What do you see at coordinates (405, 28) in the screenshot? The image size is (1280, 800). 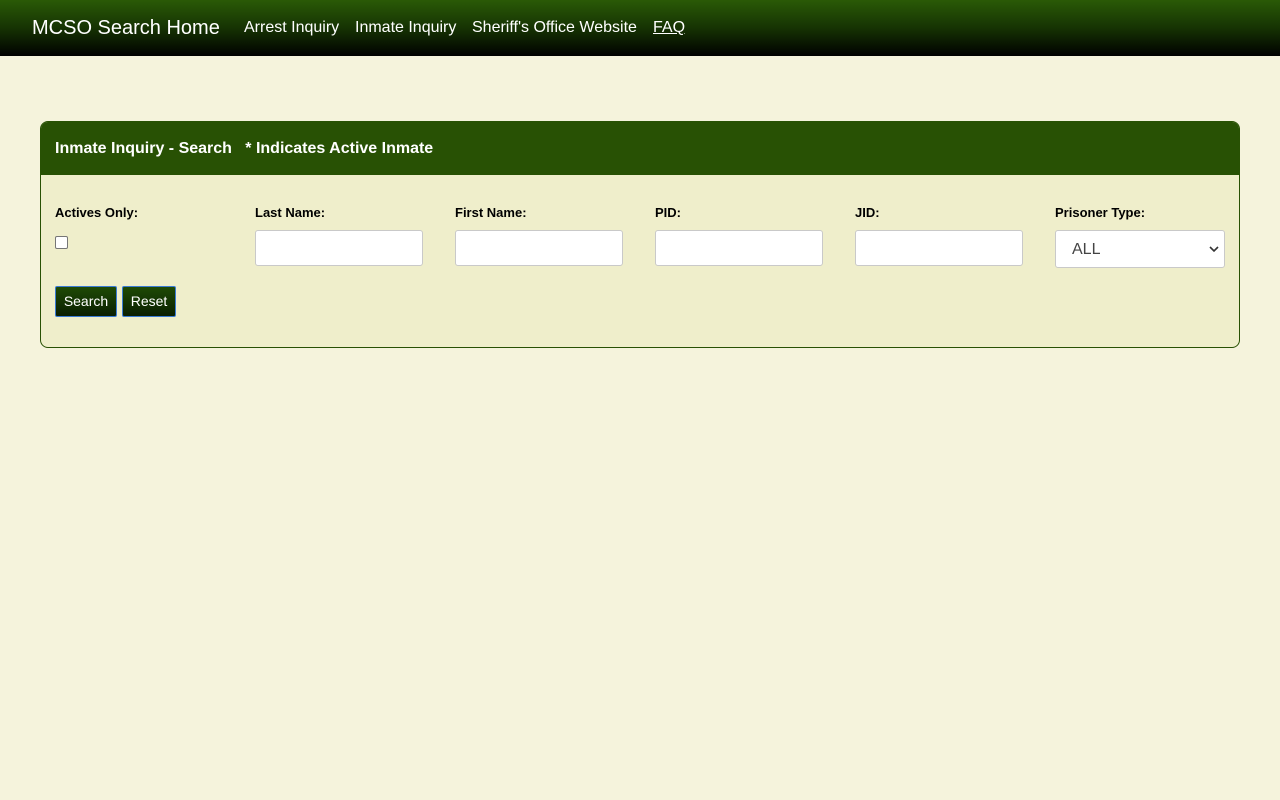 I see `nav-inmate-inquiry-link: Inmate Inquiry` at bounding box center [405, 28].